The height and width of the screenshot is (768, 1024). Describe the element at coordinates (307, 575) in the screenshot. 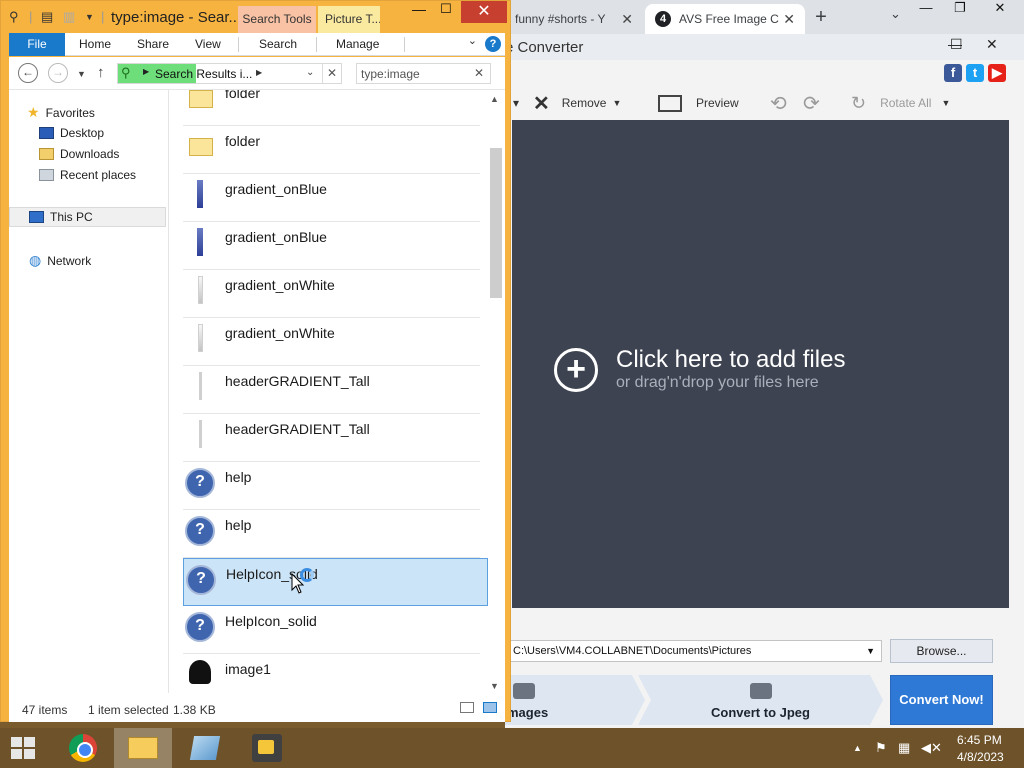

I see `busy-spinner-icon` at that location.